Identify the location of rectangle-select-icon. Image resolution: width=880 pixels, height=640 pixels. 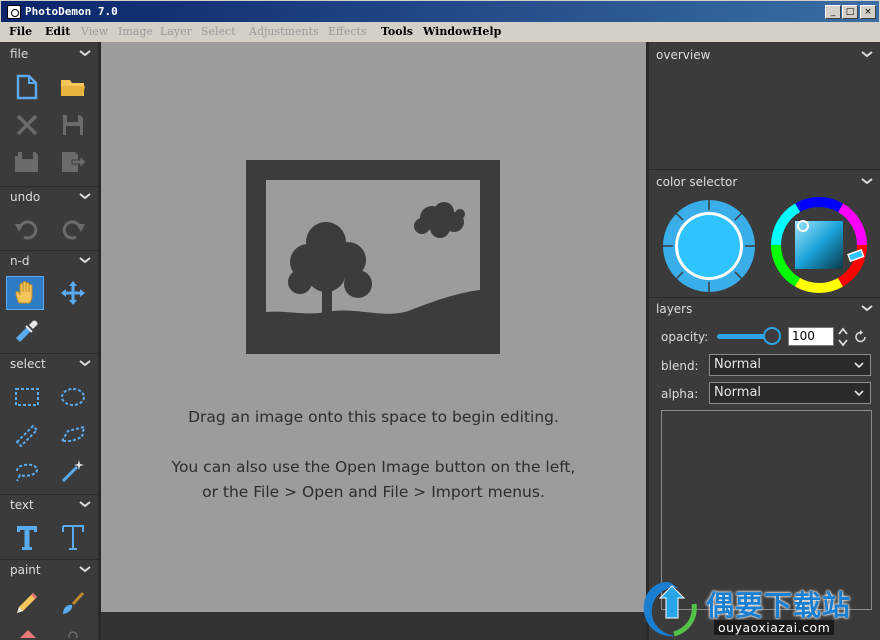
(27, 397).